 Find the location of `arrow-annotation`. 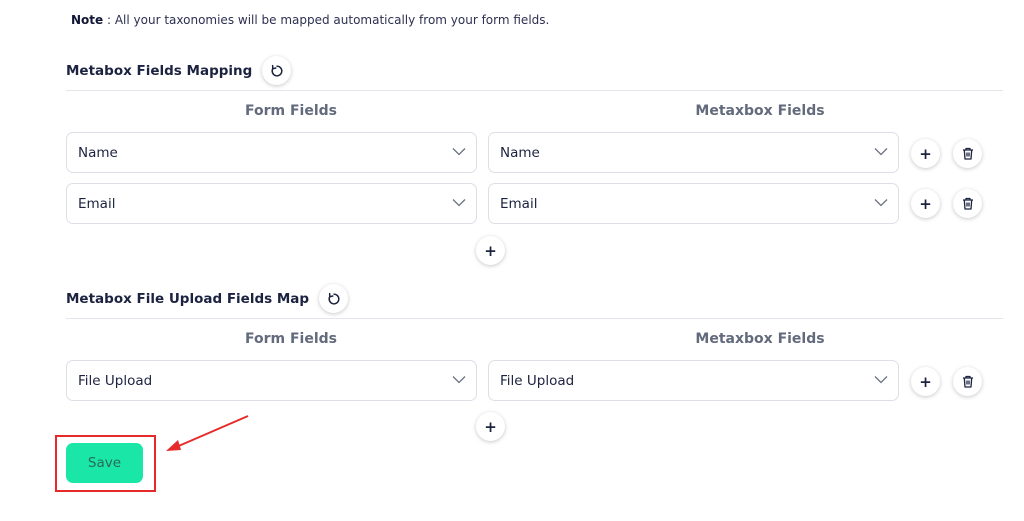

arrow-annotation is located at coordinates (207, 433).